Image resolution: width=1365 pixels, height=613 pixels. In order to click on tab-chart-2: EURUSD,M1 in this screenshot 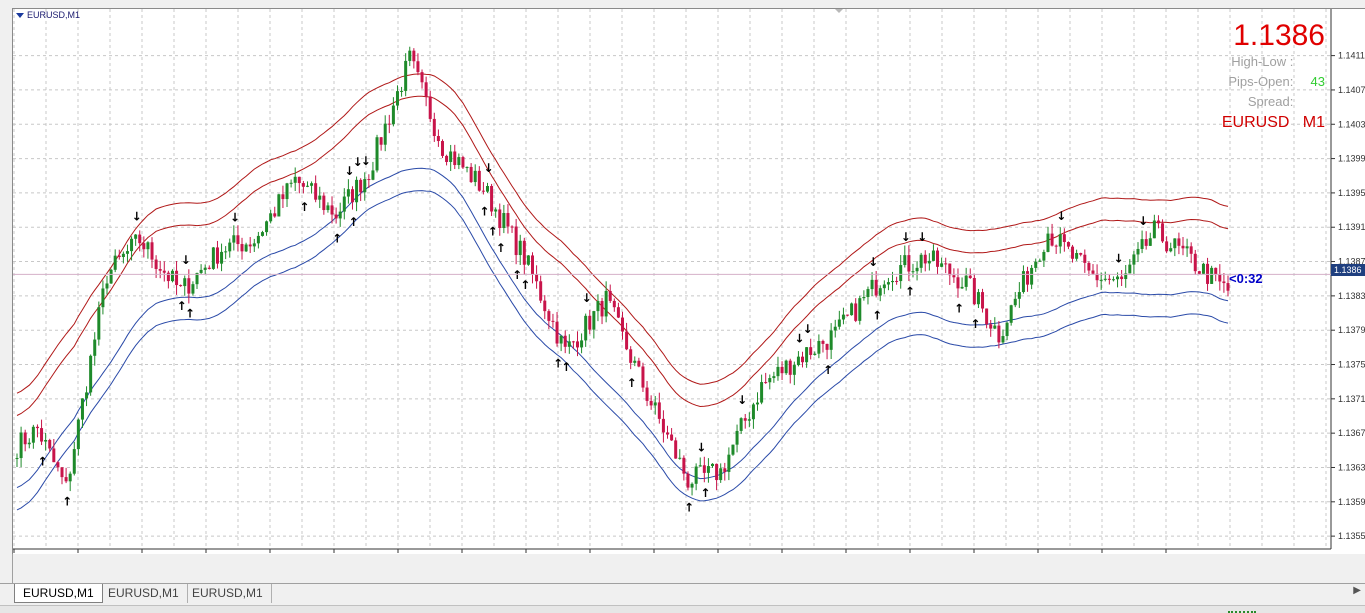, I will do `click(144, 593)`.